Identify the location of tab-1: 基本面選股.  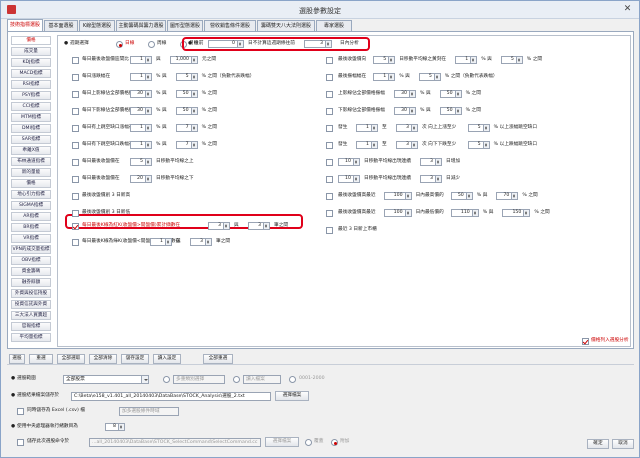
(61, 25).